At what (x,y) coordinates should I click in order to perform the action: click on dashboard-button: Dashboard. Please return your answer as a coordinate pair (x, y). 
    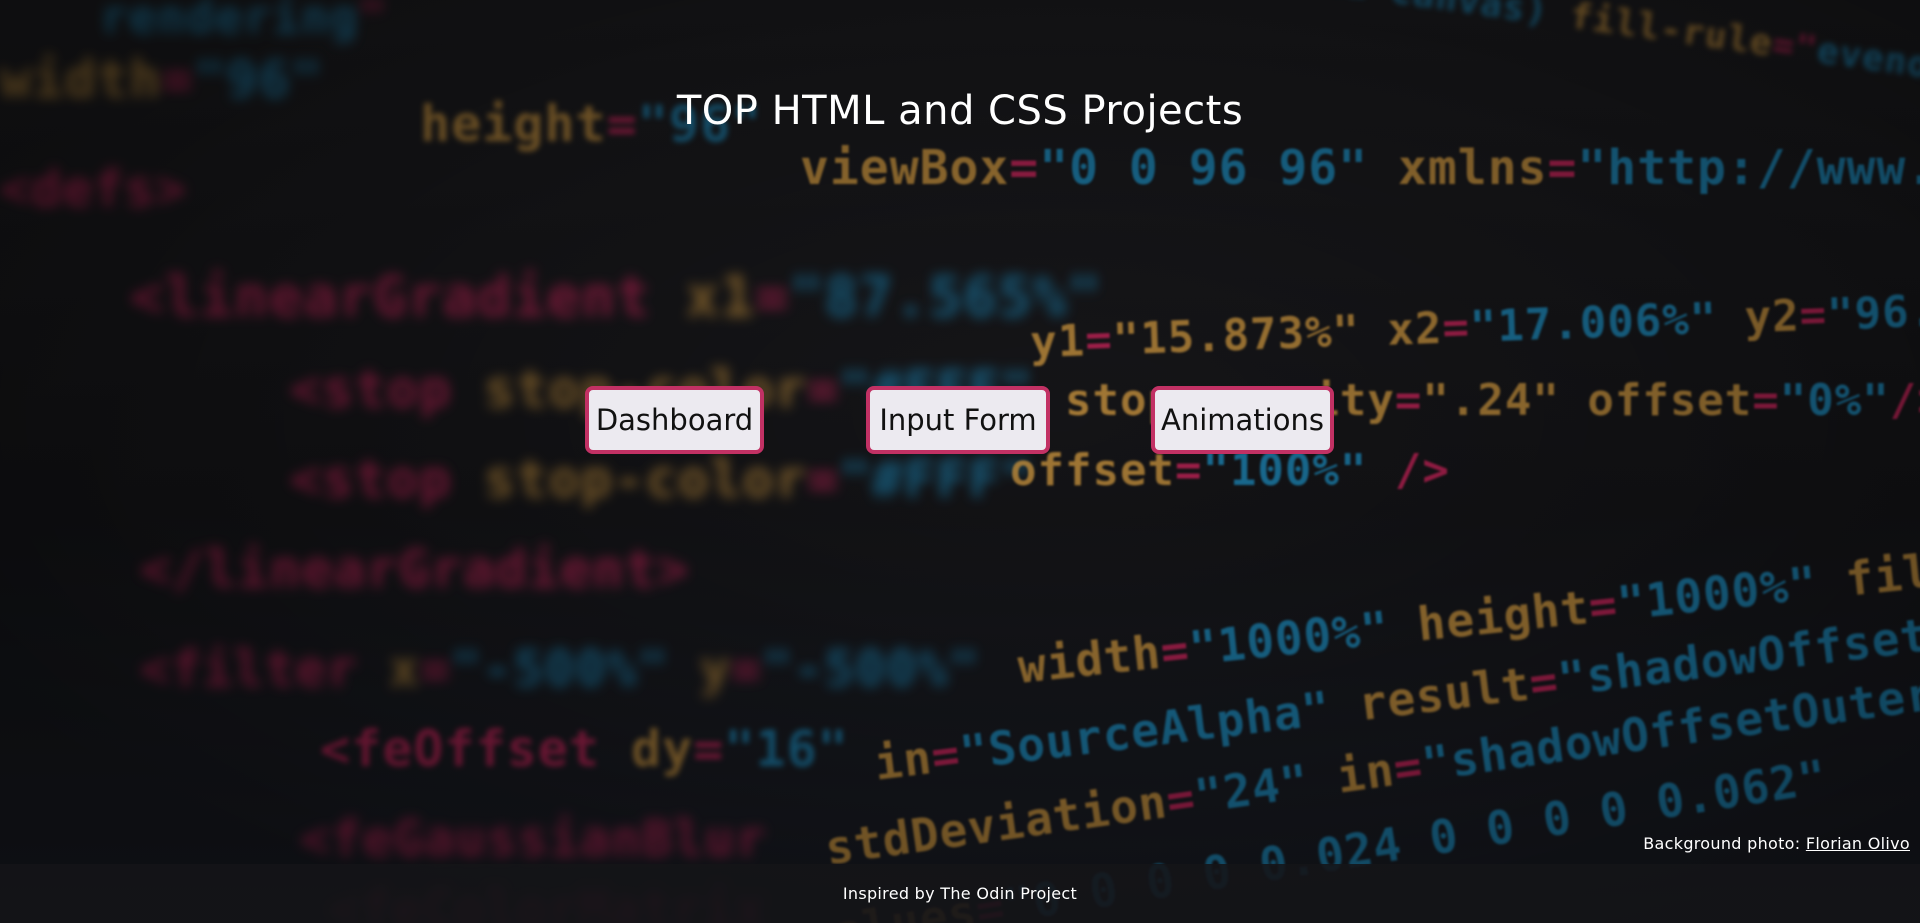
    Looking at the image, I should click on (674, 420).